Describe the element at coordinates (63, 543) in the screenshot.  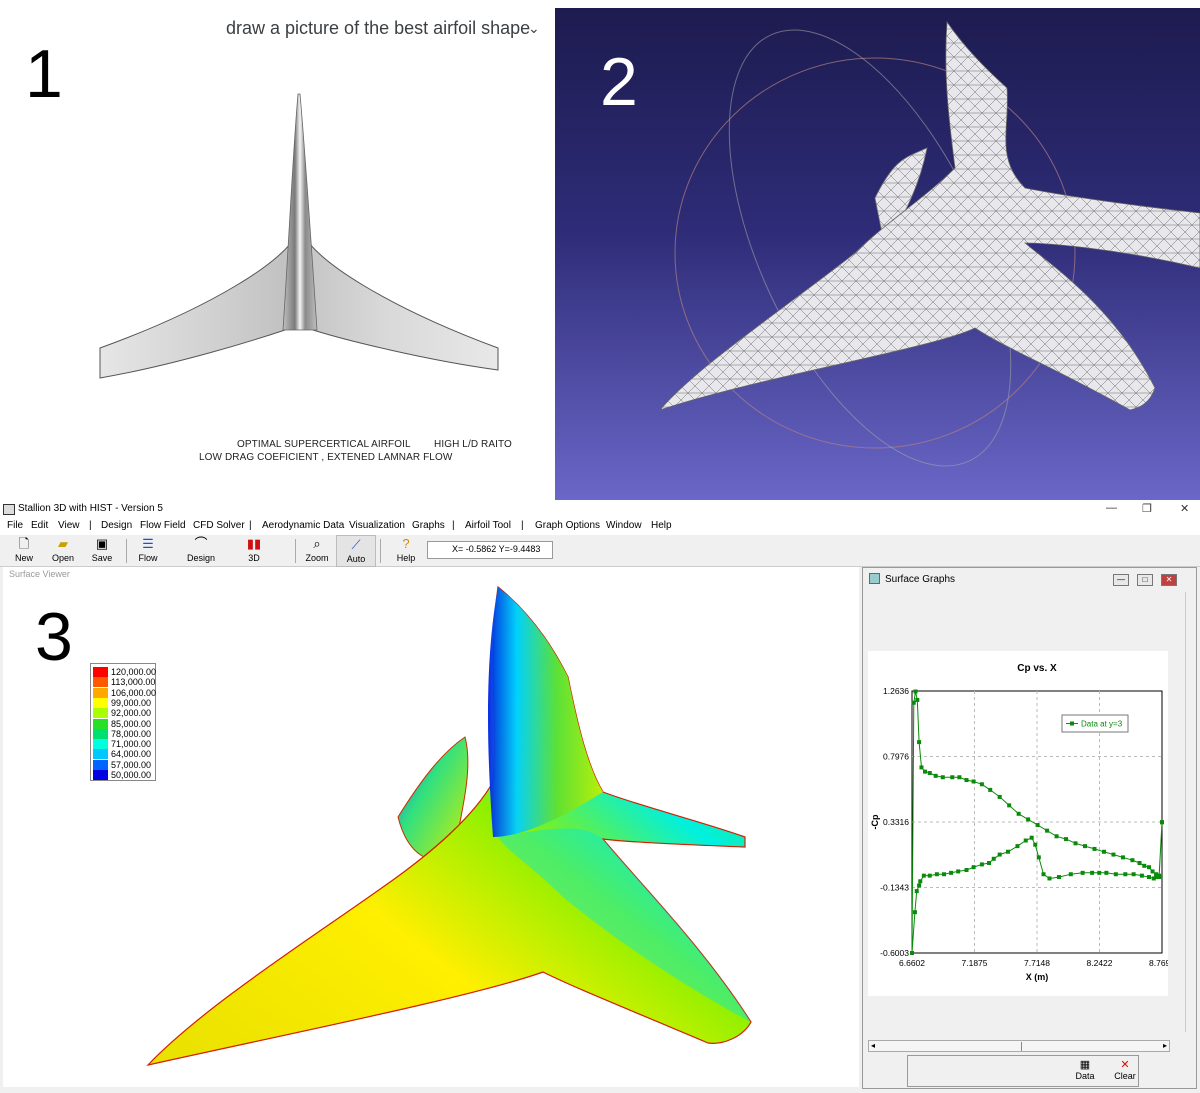
I see `folder-icon: ▰` at that location.